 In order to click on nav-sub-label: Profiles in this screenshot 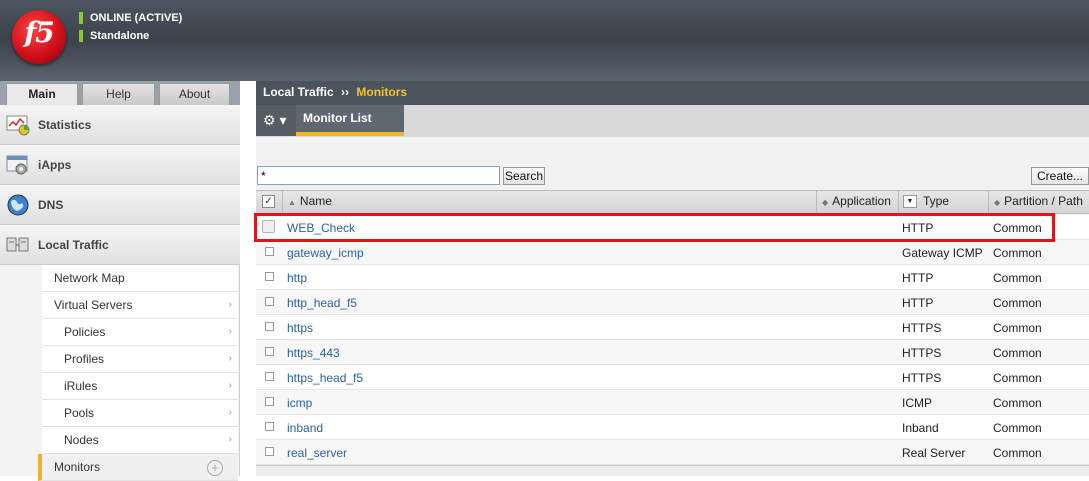, I will do `click(84, 359)`.